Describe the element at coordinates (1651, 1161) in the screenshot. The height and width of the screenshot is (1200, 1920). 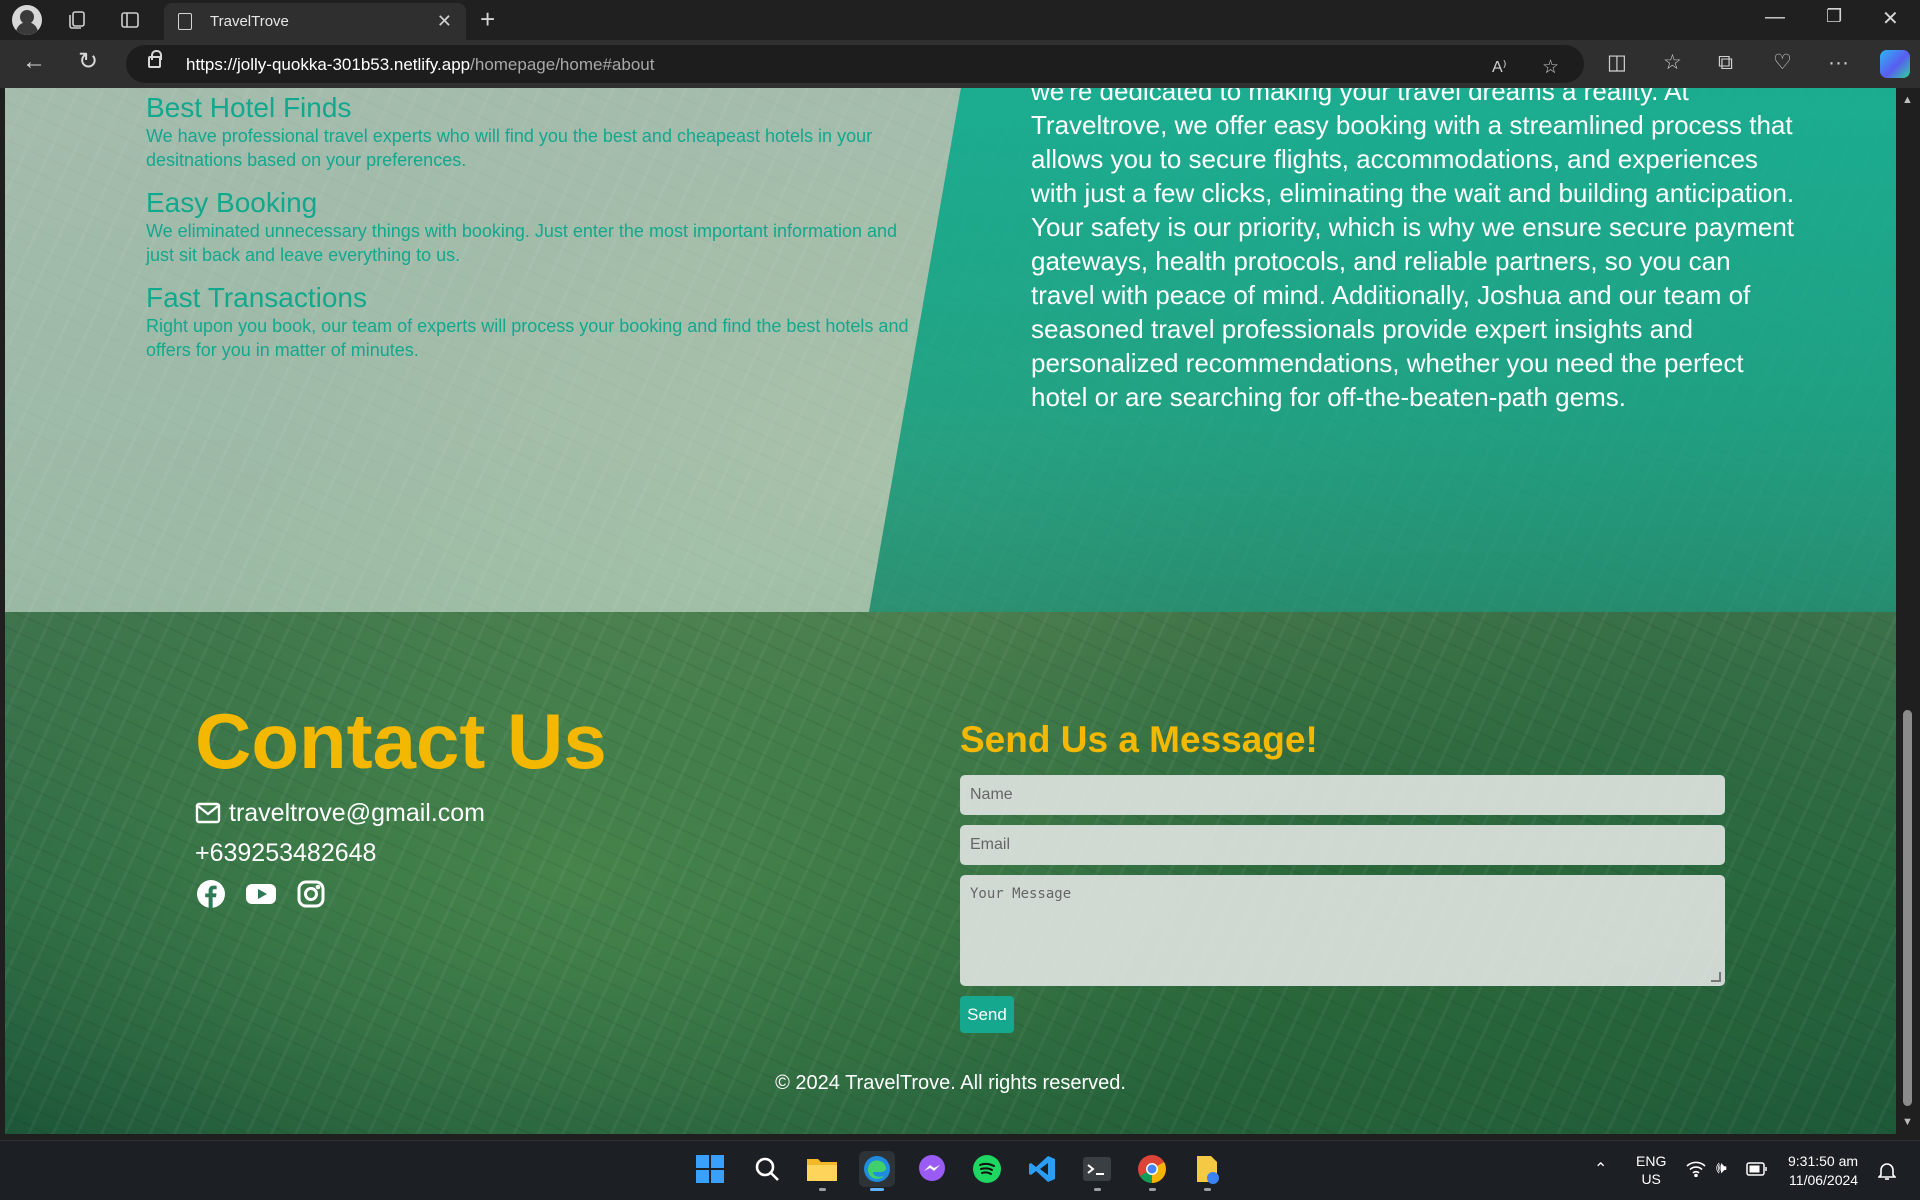
I see `language-code: ENG` at that location.